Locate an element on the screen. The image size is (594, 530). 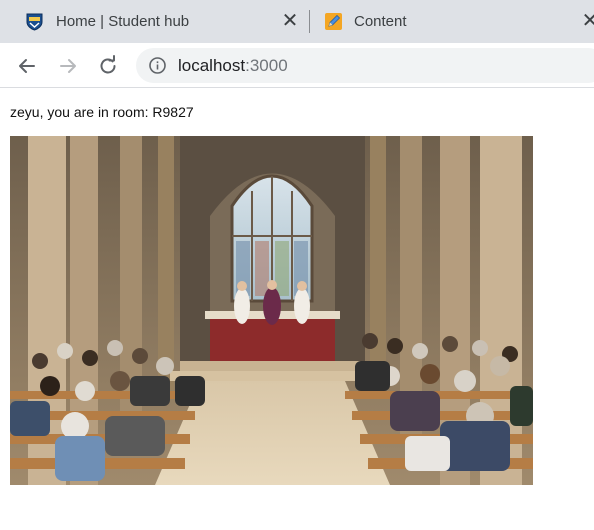
tab-content: Content ✕ is located at coordinates (453, 21).